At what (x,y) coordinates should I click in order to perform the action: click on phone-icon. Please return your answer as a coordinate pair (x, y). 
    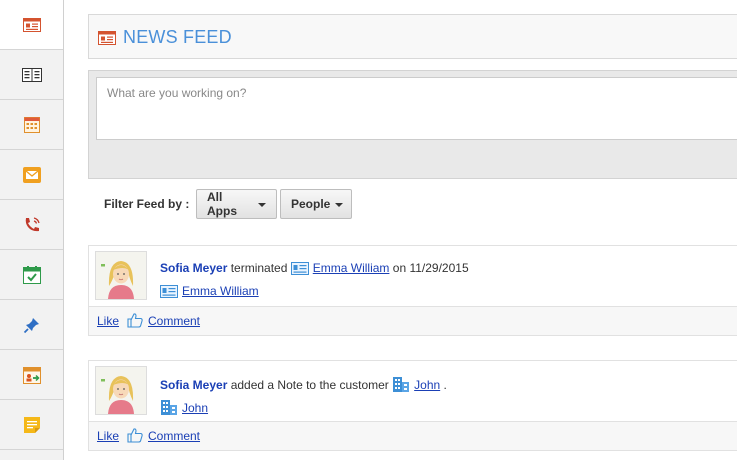
    Looking at the image, I should click on (32, 223).